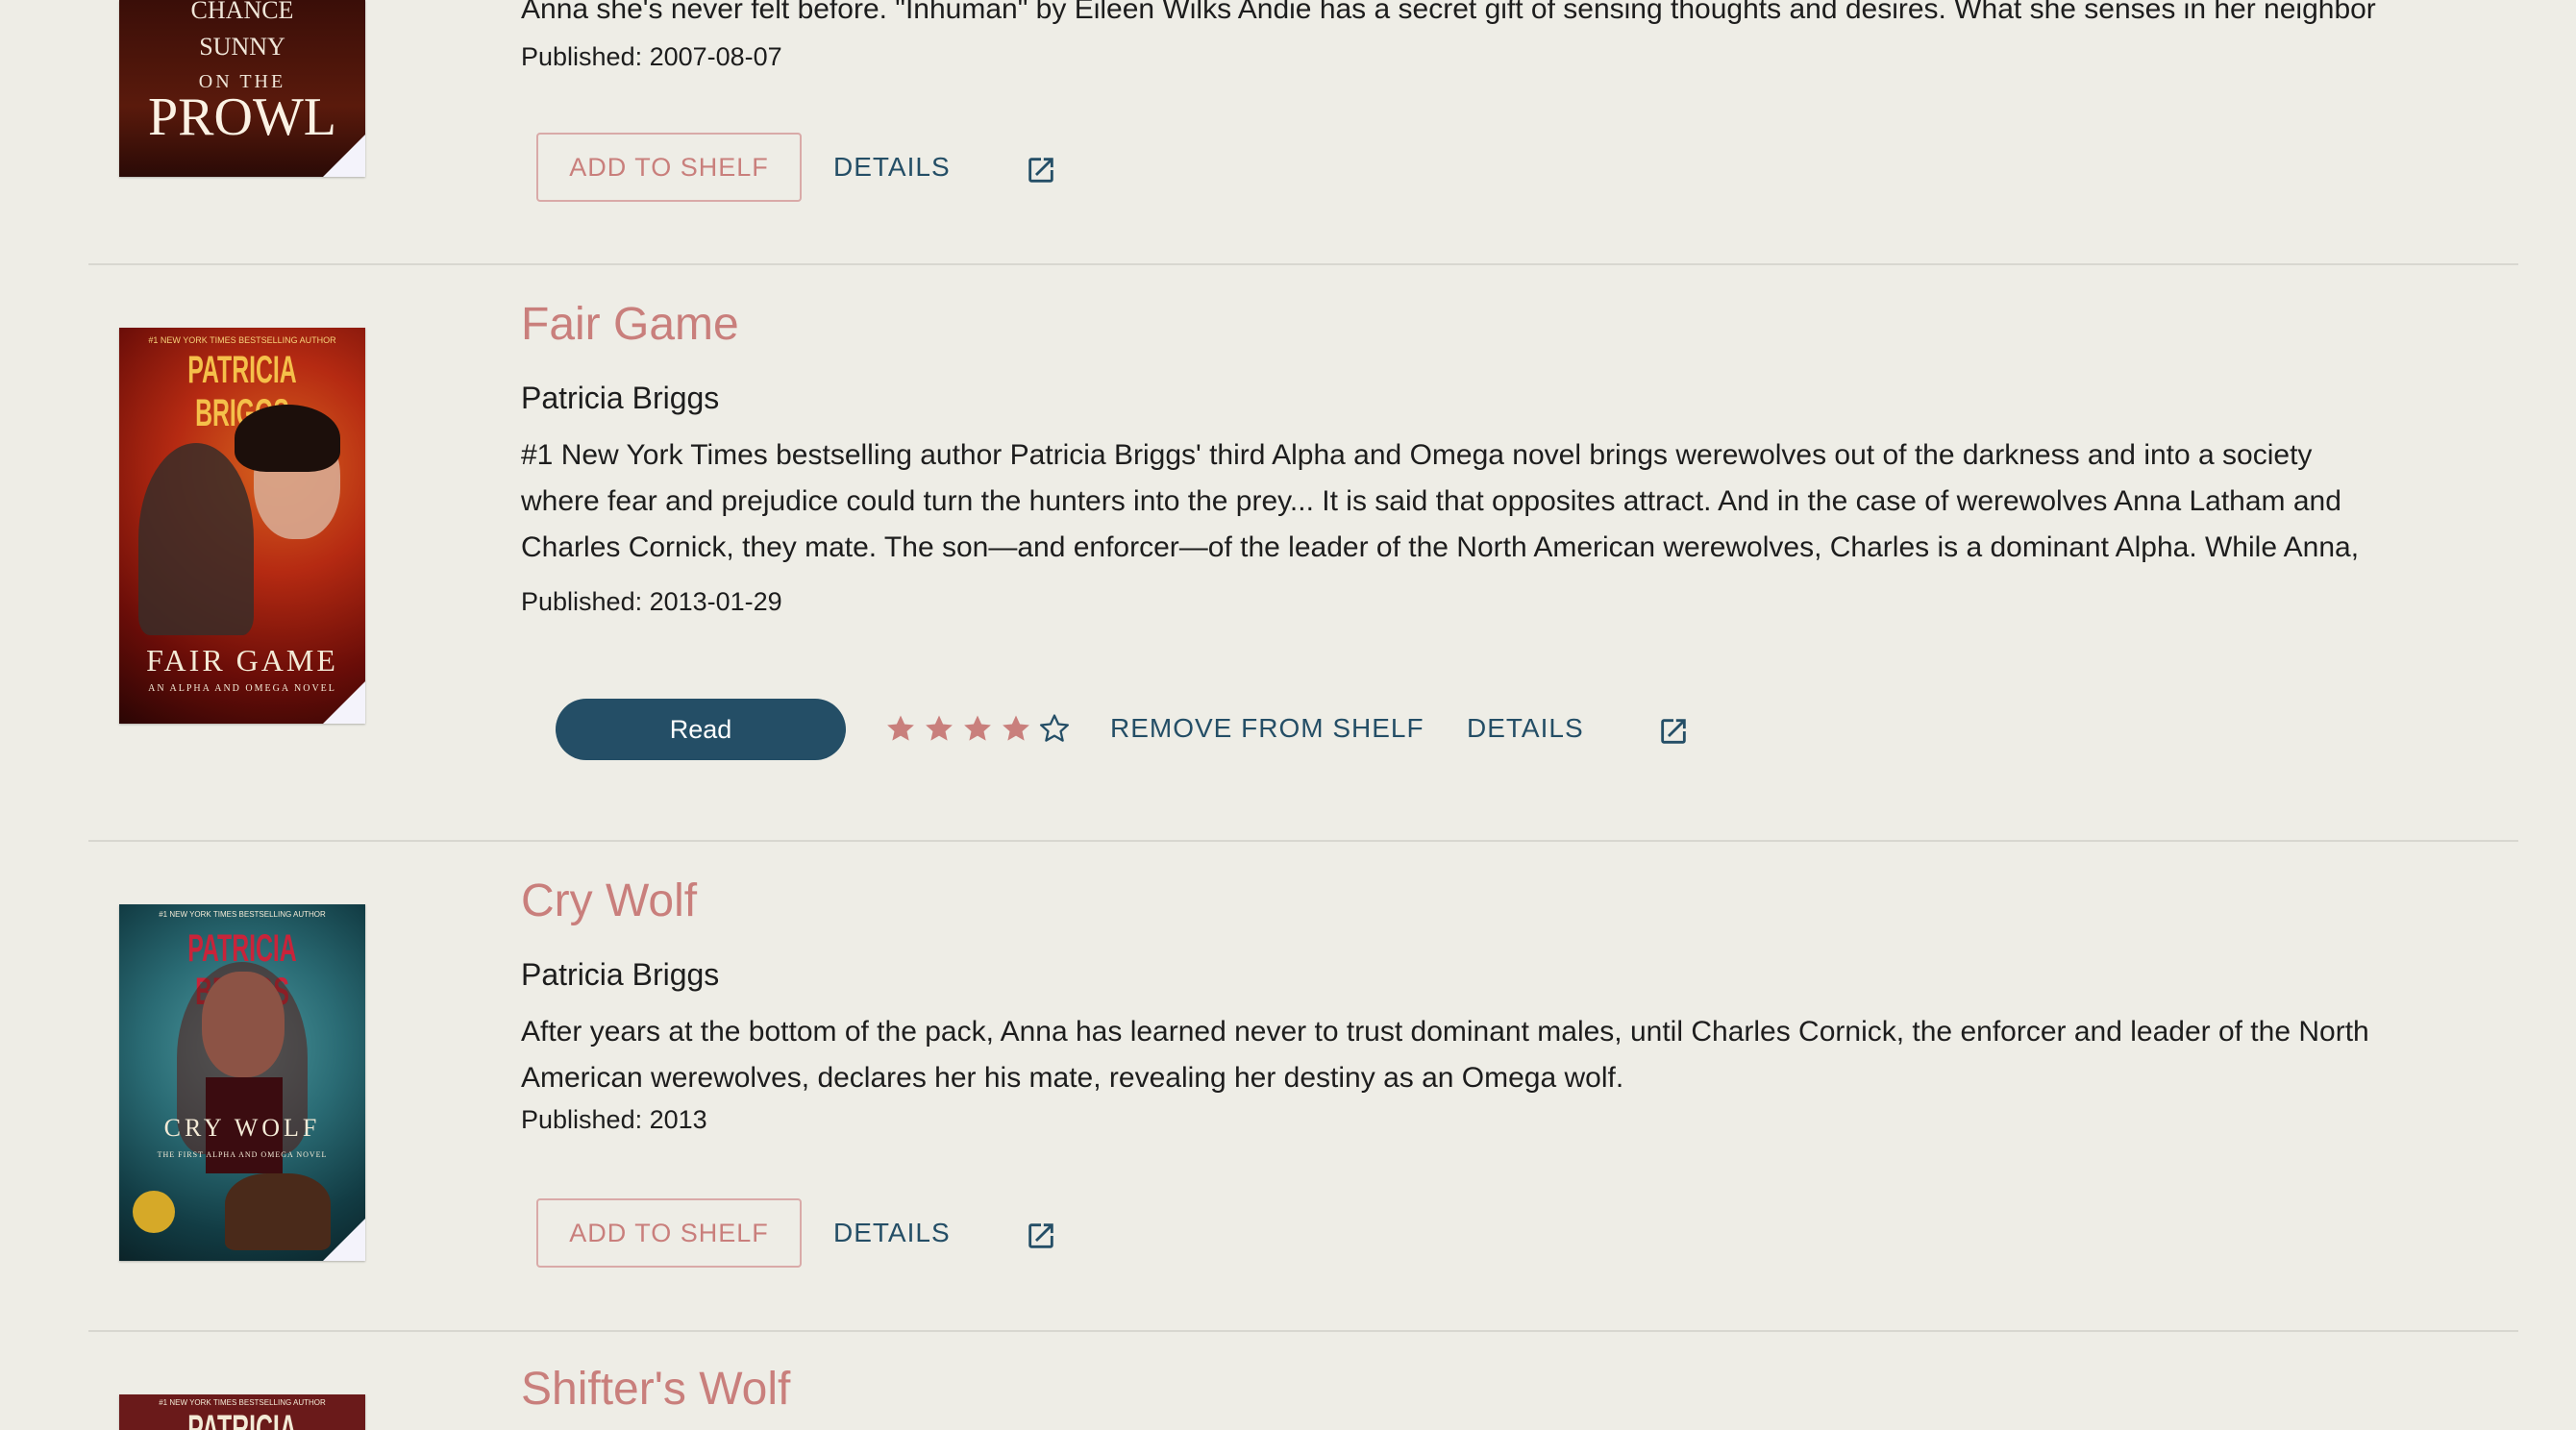 The width and height of the screenshot is (2576, 1430). I want to click on star-outline-icon, so click(1054, 728).